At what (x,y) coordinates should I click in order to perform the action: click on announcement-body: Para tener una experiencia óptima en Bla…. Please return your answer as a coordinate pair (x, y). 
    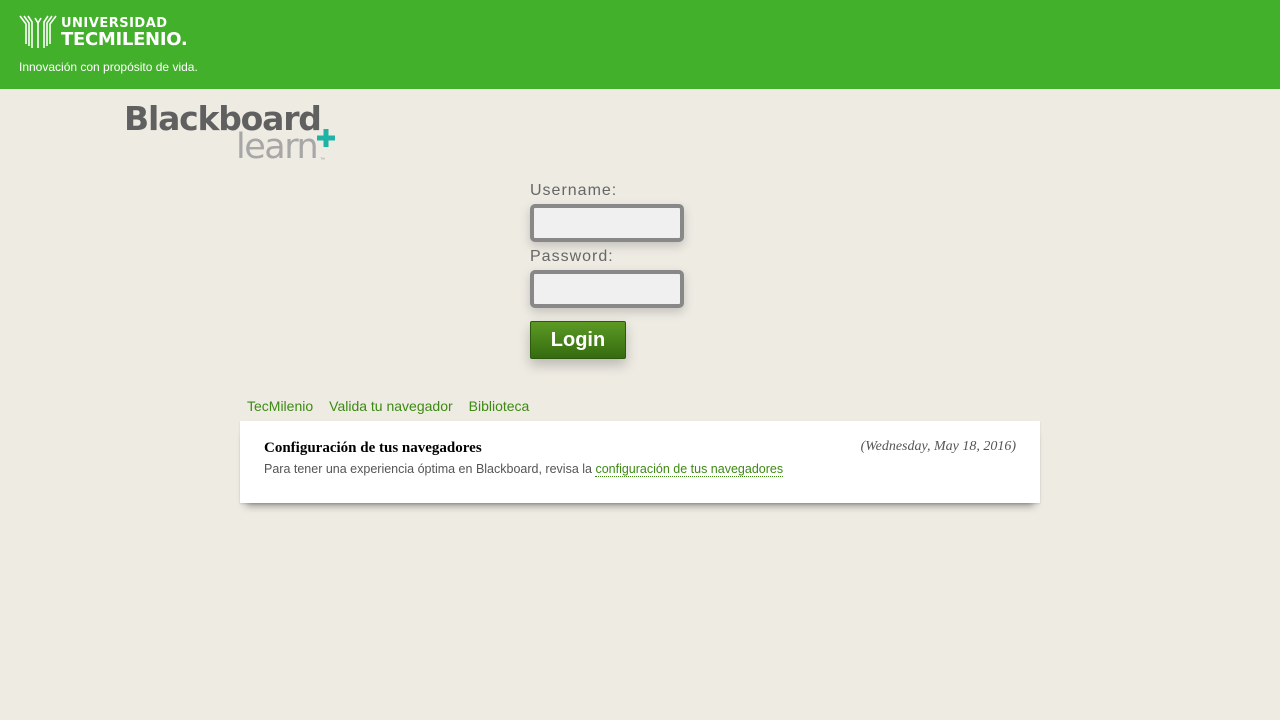
    Looking at the image, I should click on (524, 469).